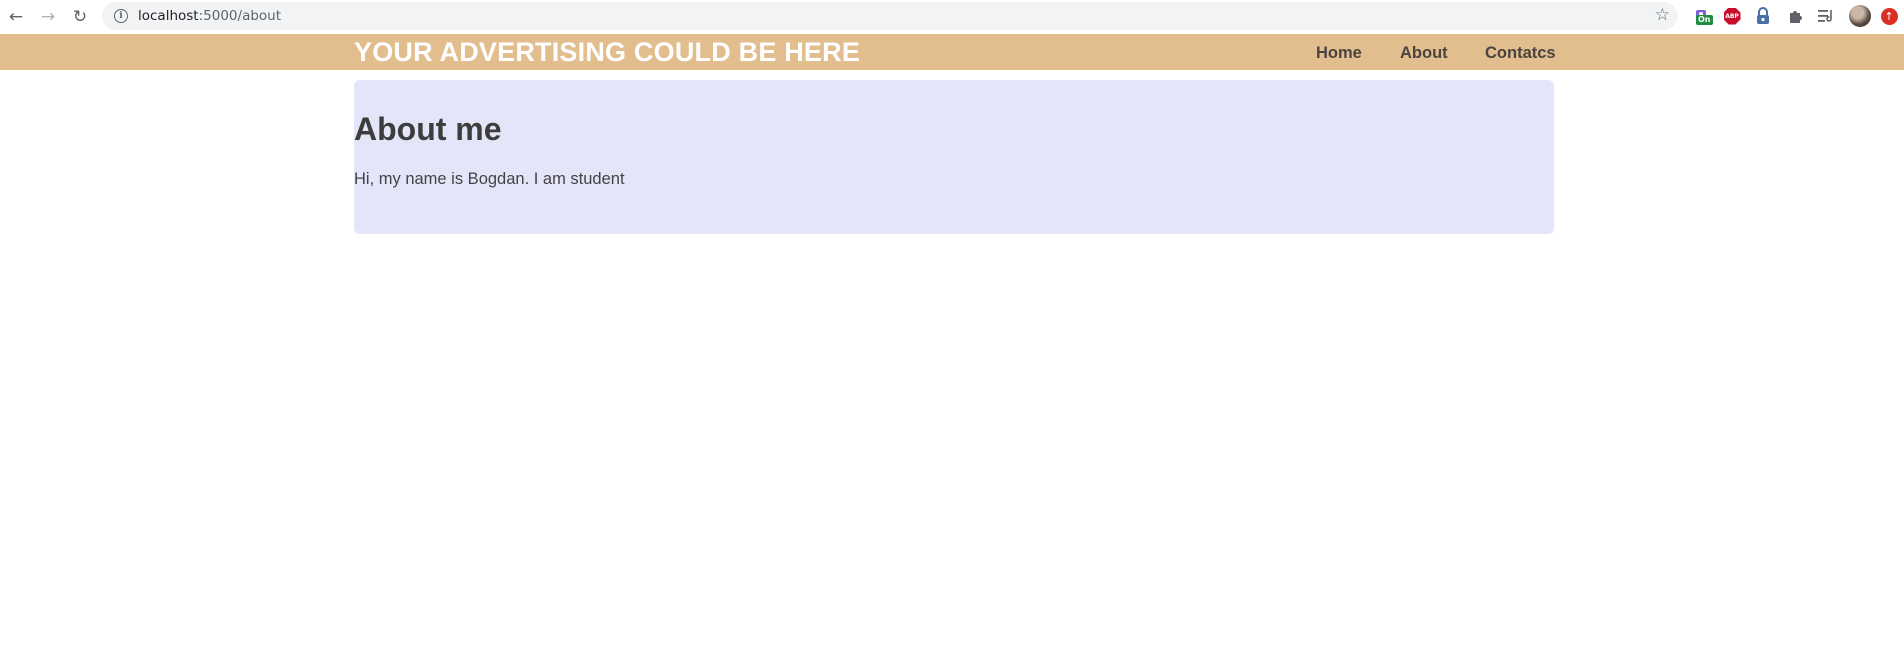 This screenshot has height=664, width=1904. I want to click on profile-avatar, so click(1860, 16).